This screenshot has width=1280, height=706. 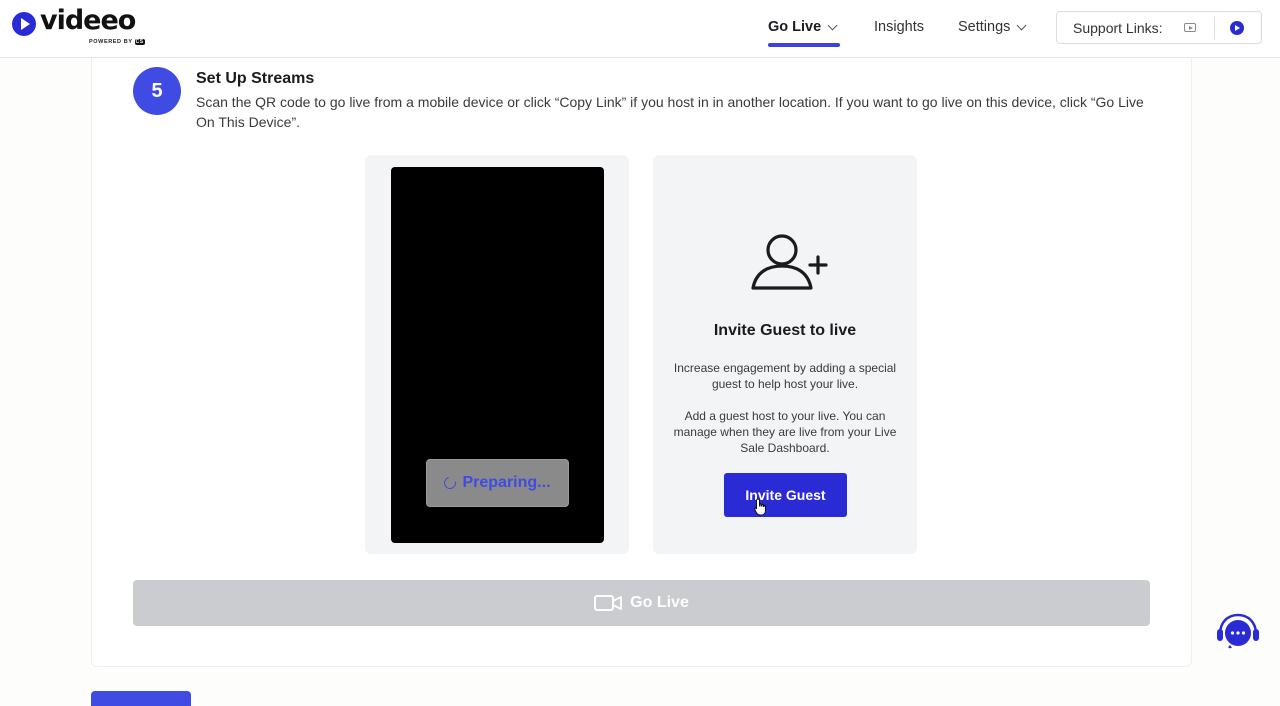 I want to click on step-title: Set Up Streams, so click(x=255, y=78).